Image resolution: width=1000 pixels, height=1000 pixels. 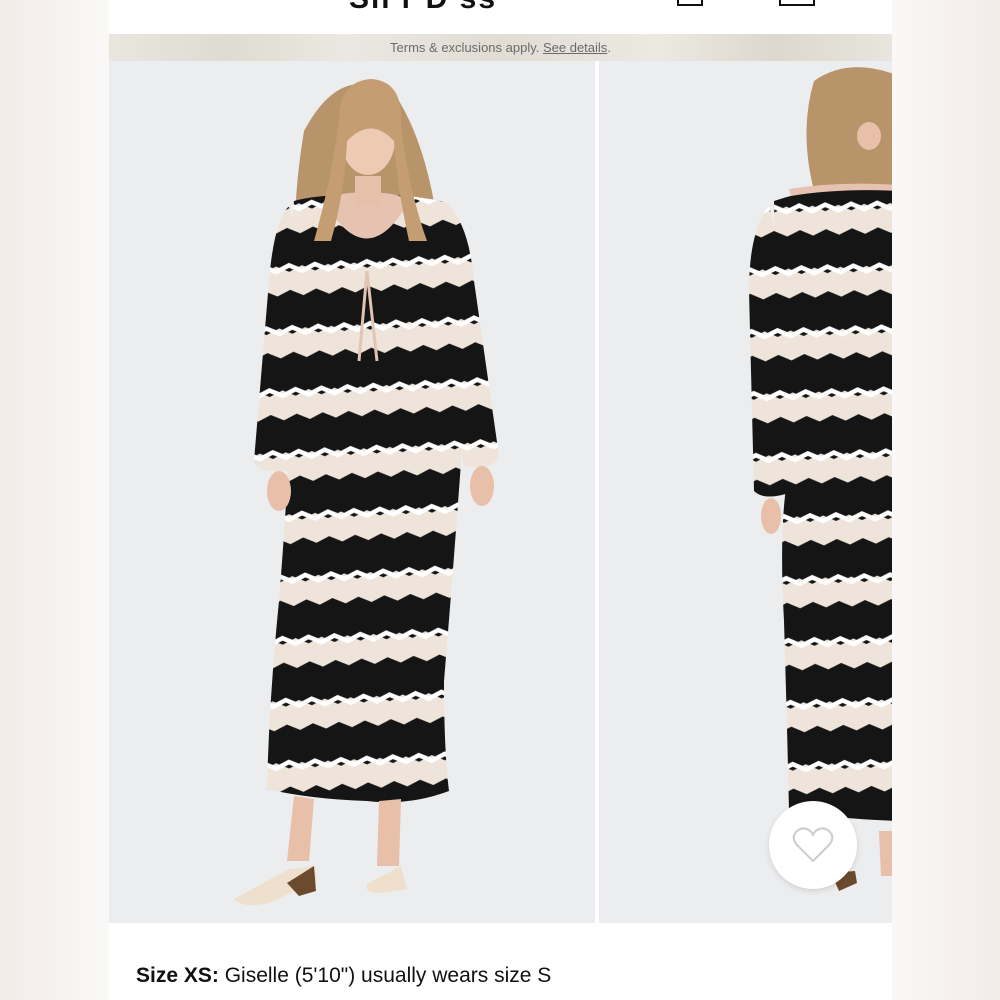 What do you see at coordinates (690, 3) in the screenshot?
I see `bag-icon` at bounding box center [690, 3].